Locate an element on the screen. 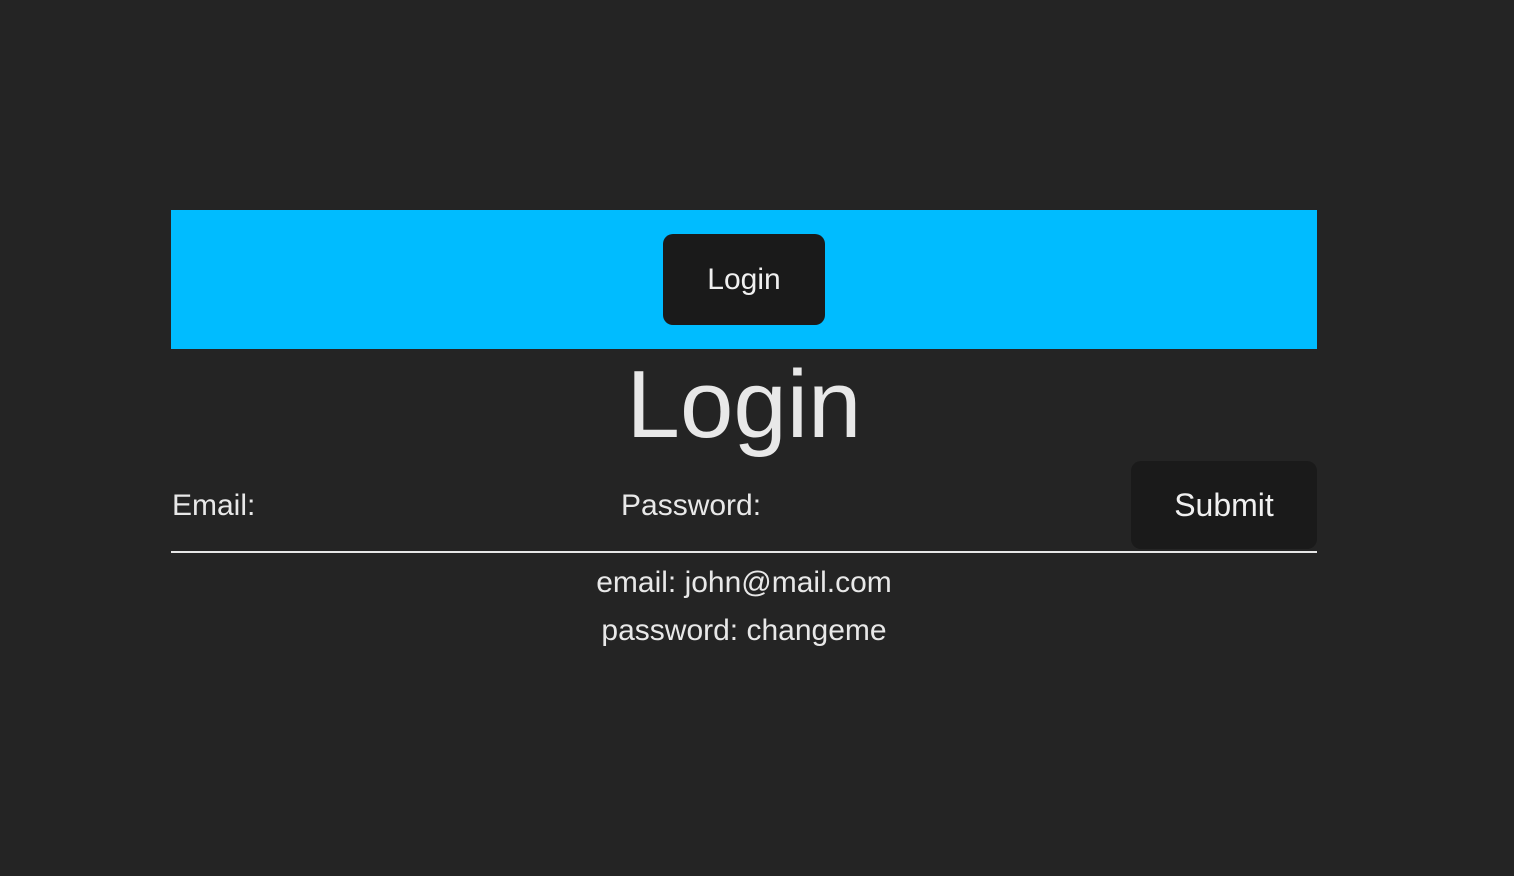 The width and height of the screenshot is (1514, 876). email-field-group: Email: is located at coordinates (392, 506).